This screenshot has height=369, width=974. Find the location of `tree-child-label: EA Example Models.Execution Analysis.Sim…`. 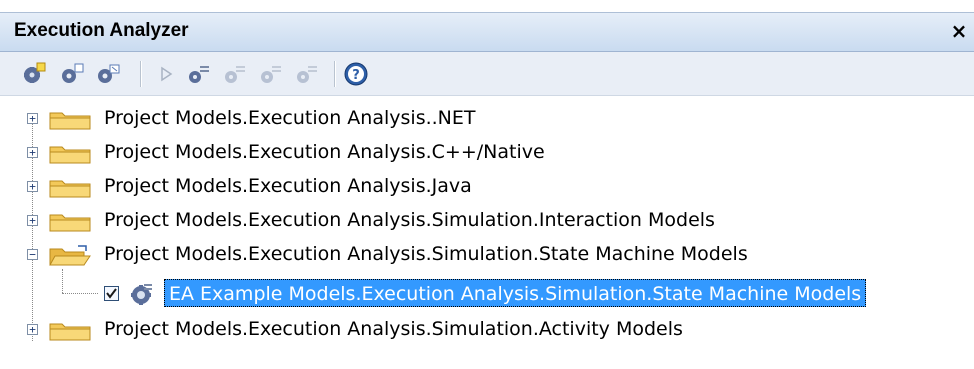

tree-child-label: EA Example Models.Execution Analysis.Sim… is located at coordinates (515, 293).